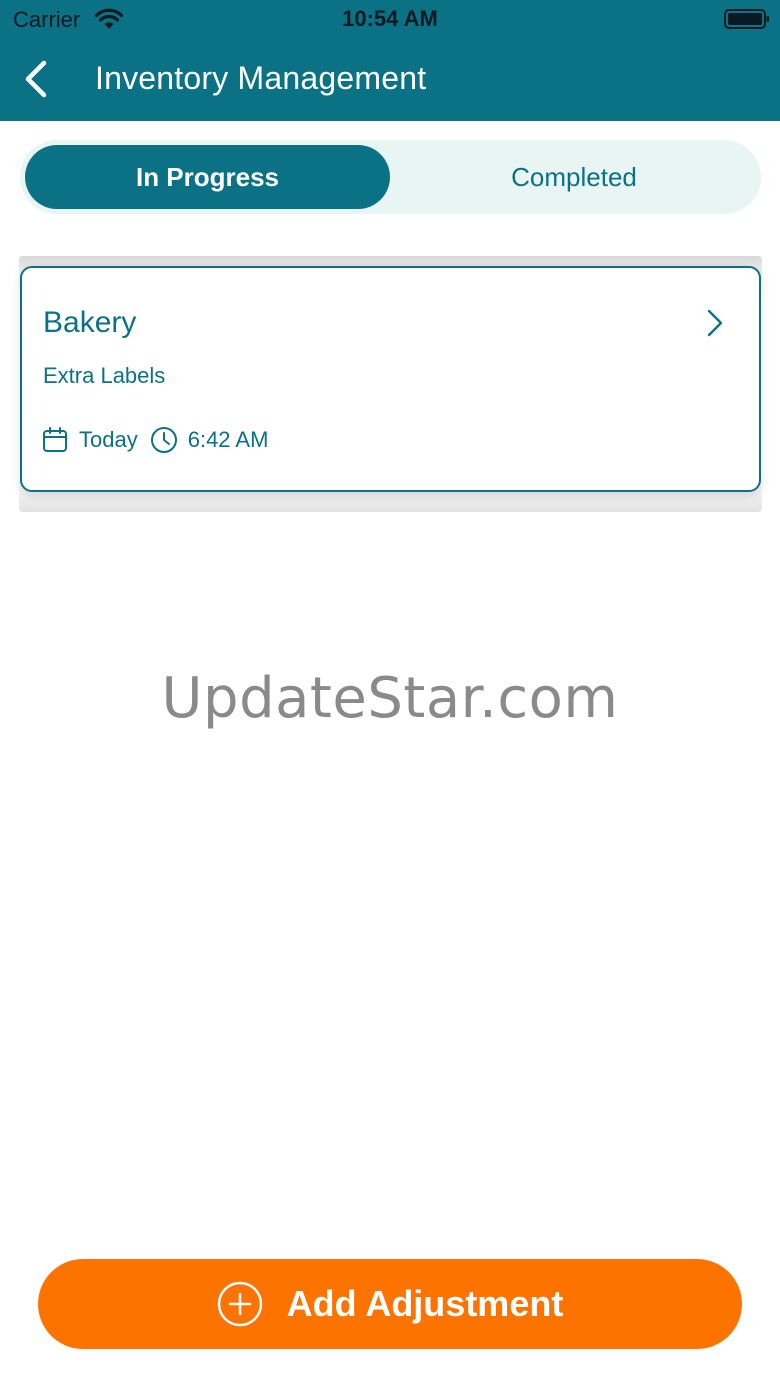 This screenshot has height=1387, width=780. I want to click on battery-icon, so click(746, 19).